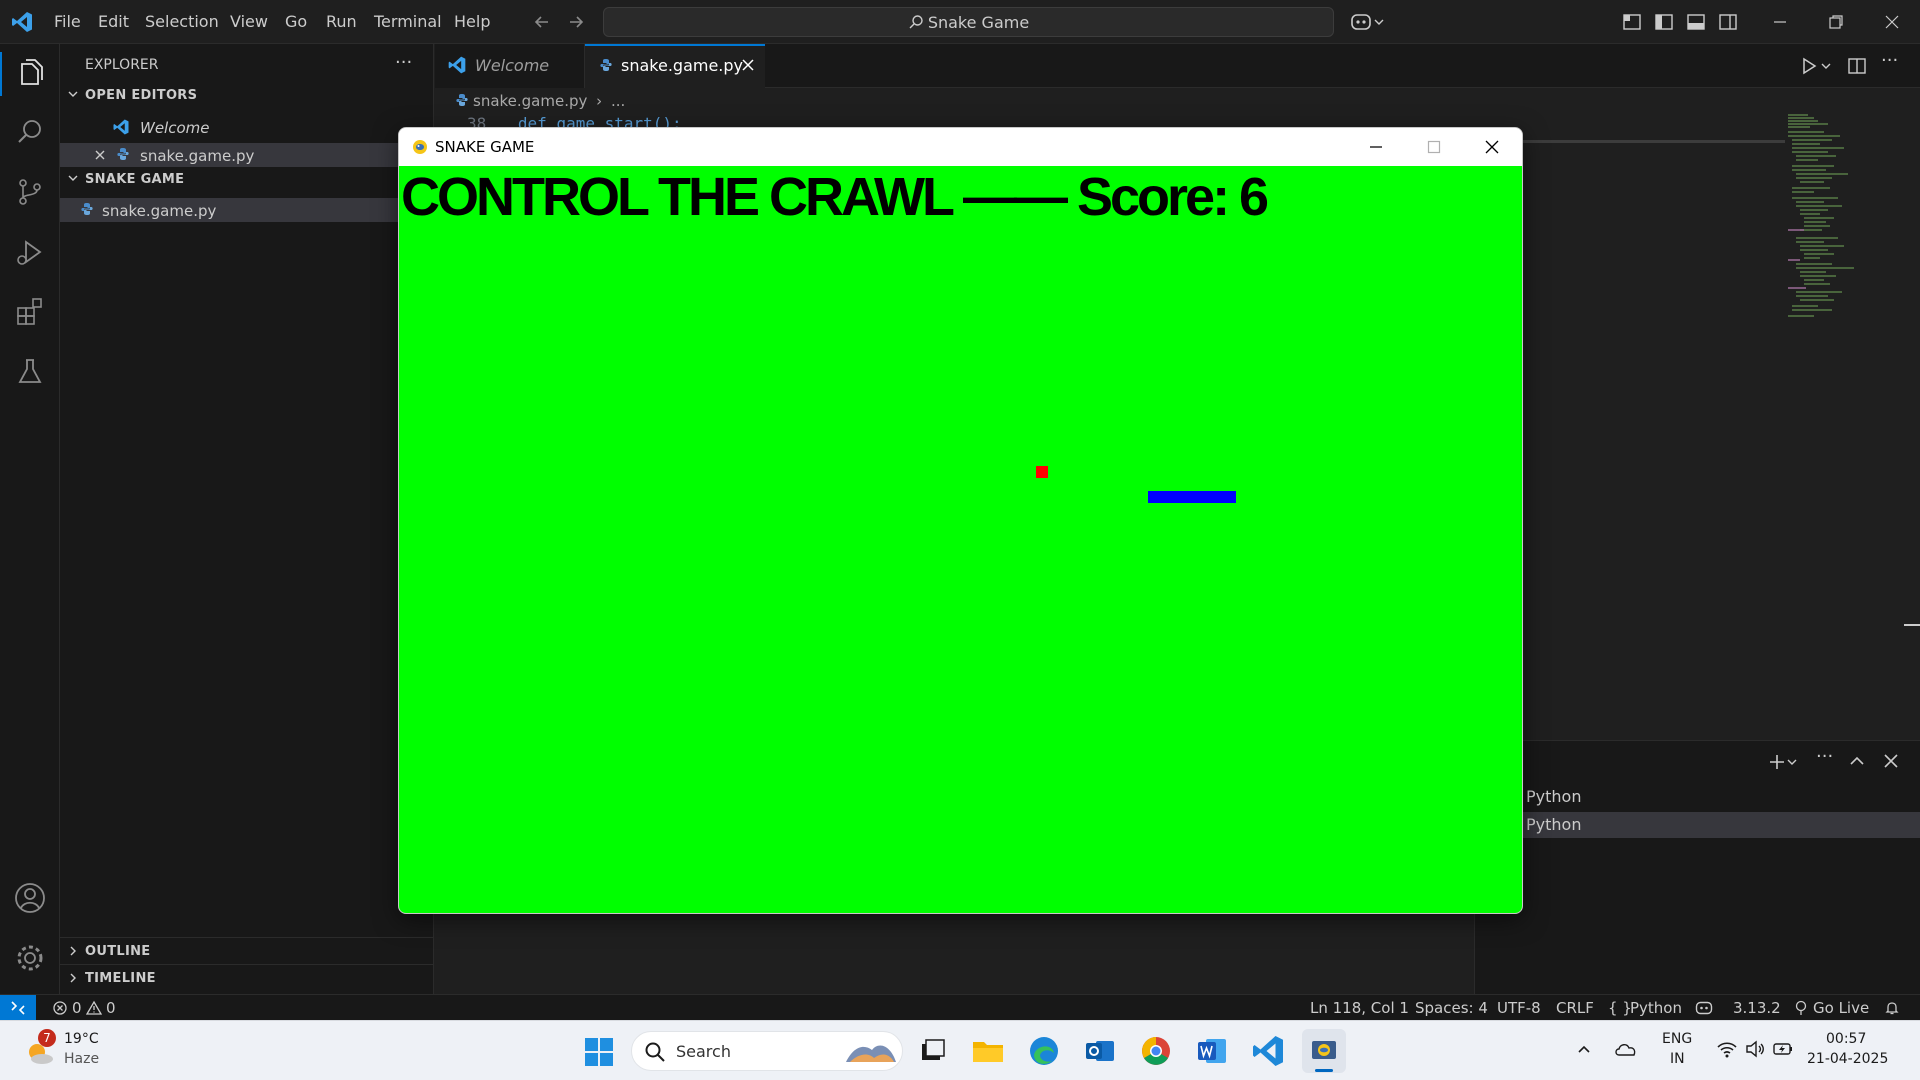 This screenshot has width=1920, height=1080. What do you see at coordinates (960, 147) in the screenshot?
I see `game-title-bar: SNAKE GAME` at bounding box center [960, 147].